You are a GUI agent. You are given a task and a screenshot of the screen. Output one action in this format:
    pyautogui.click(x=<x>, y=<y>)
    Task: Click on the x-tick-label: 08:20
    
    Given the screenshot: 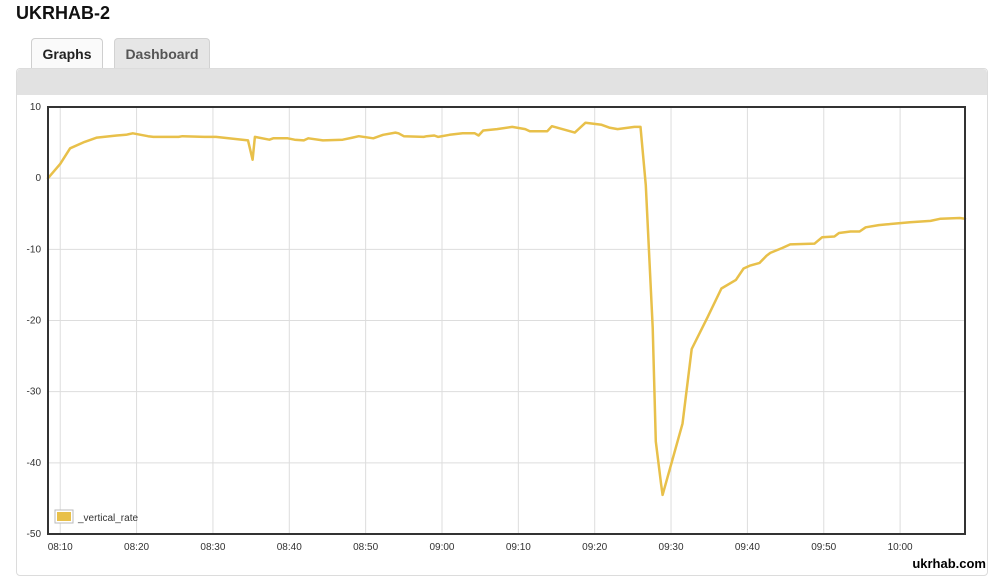 What is the action you would take?
    pyautogui.click(x=136, y=547)
    